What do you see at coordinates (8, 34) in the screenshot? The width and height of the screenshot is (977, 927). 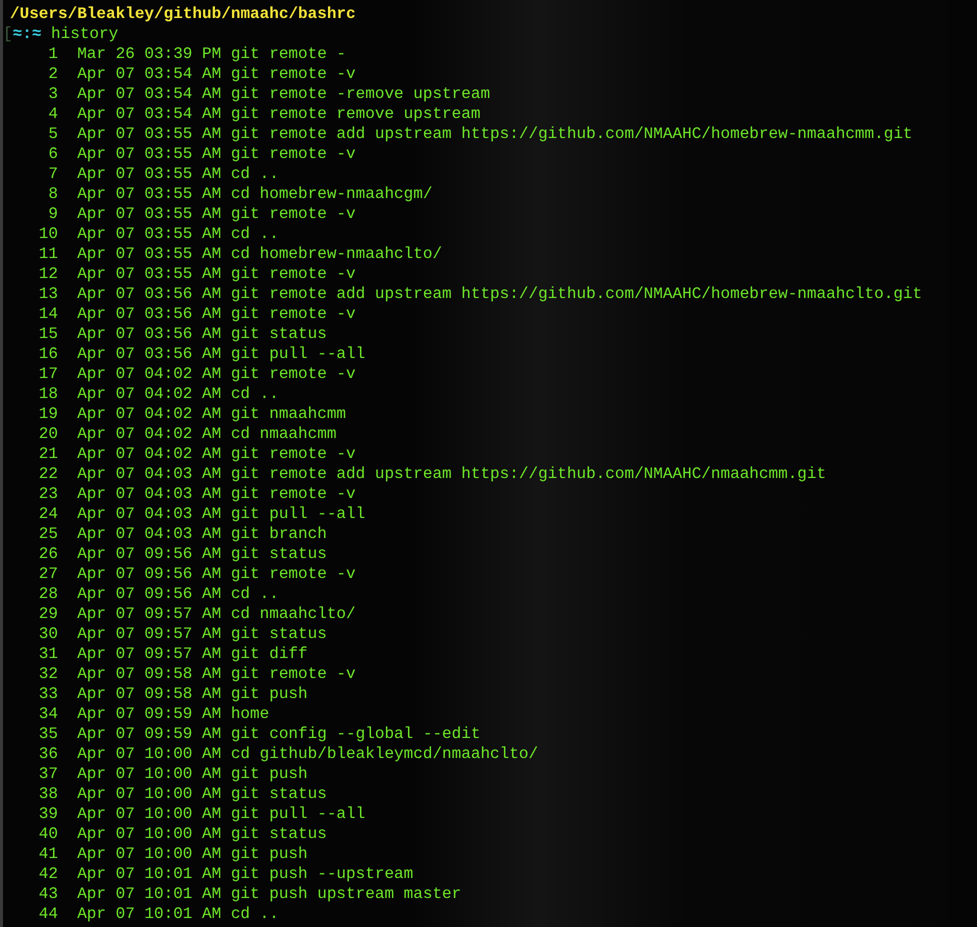 I see `prompt-bracket: [` at bounding box center [8, 34].